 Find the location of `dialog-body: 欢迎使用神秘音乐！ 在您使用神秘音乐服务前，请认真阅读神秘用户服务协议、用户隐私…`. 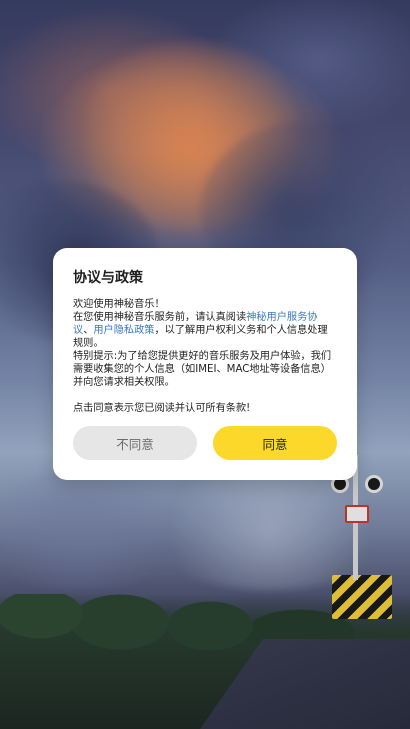

dialog-body: 欢迎使用神秘音乐！ 在您使用神秘音乐服务前，请认真阅读神秘用户服务协议、用户隐私… is located at coordinates (205, 356).